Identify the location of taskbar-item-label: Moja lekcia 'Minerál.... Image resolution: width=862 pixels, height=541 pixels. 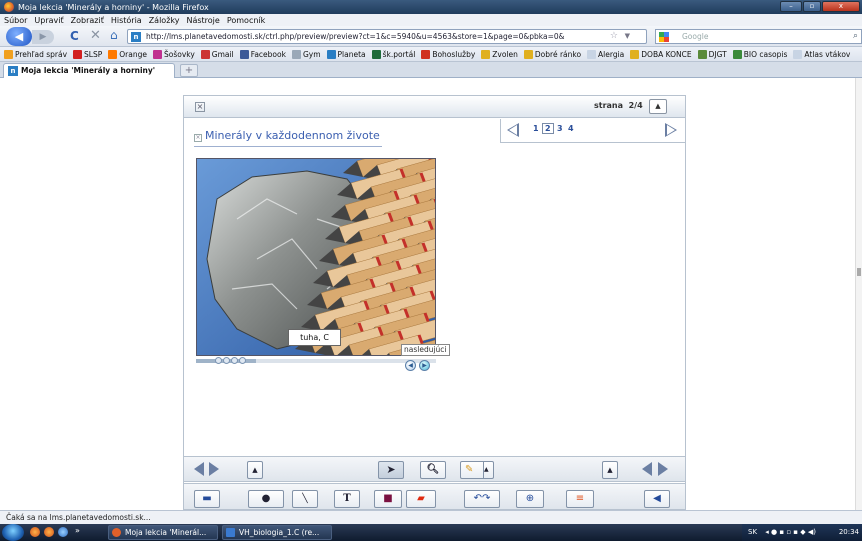
(166, 532).